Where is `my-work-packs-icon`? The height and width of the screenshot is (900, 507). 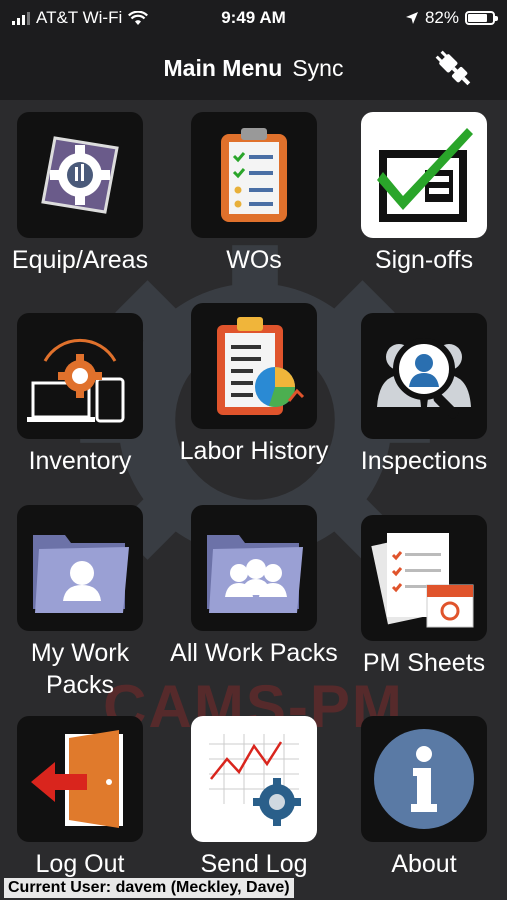 my-work-packs-icon is located at coordinates (80, 568).